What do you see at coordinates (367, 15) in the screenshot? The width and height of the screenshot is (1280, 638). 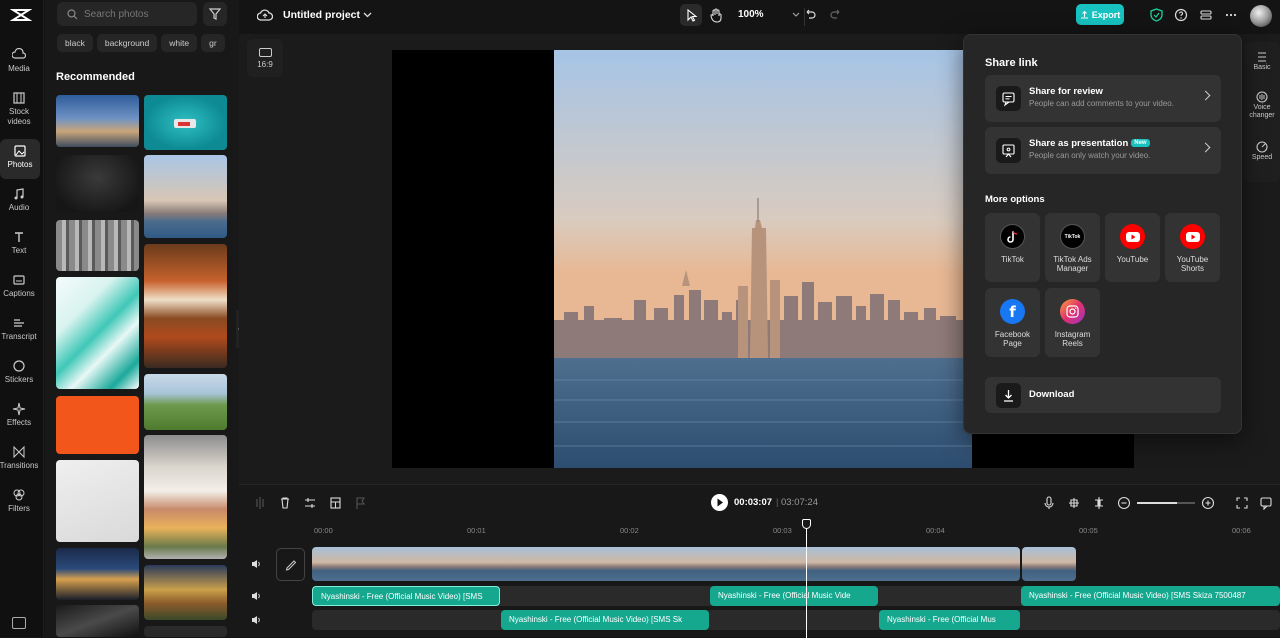 I see `chevron-down-icon` at bounding box center [367, 15].